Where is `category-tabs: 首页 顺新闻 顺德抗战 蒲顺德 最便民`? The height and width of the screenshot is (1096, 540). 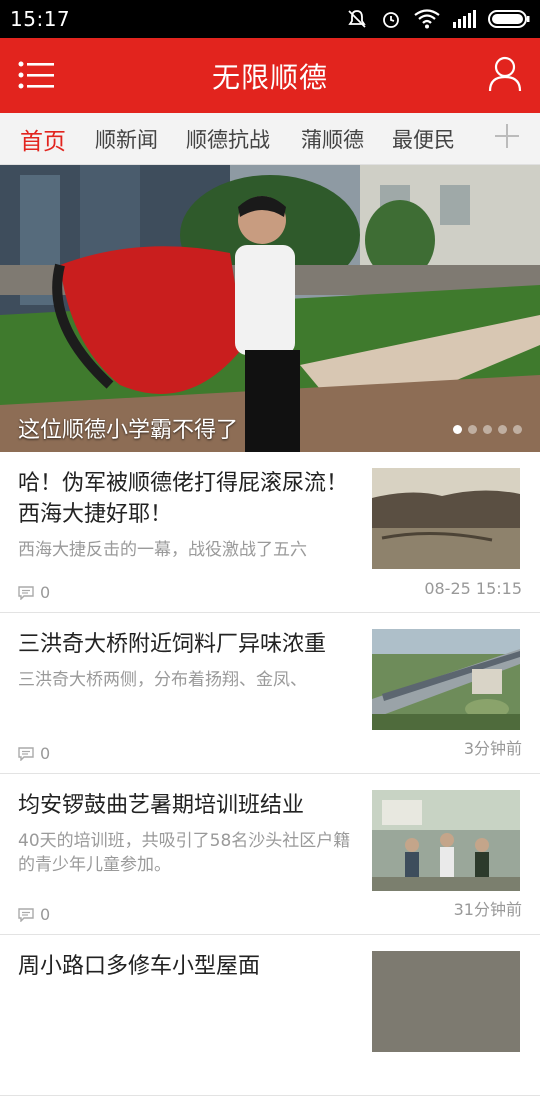
category-tabs: 首页 顺新闻 顺德抗战 蒲顺德 最便民 is located at coordinates (270, 139).